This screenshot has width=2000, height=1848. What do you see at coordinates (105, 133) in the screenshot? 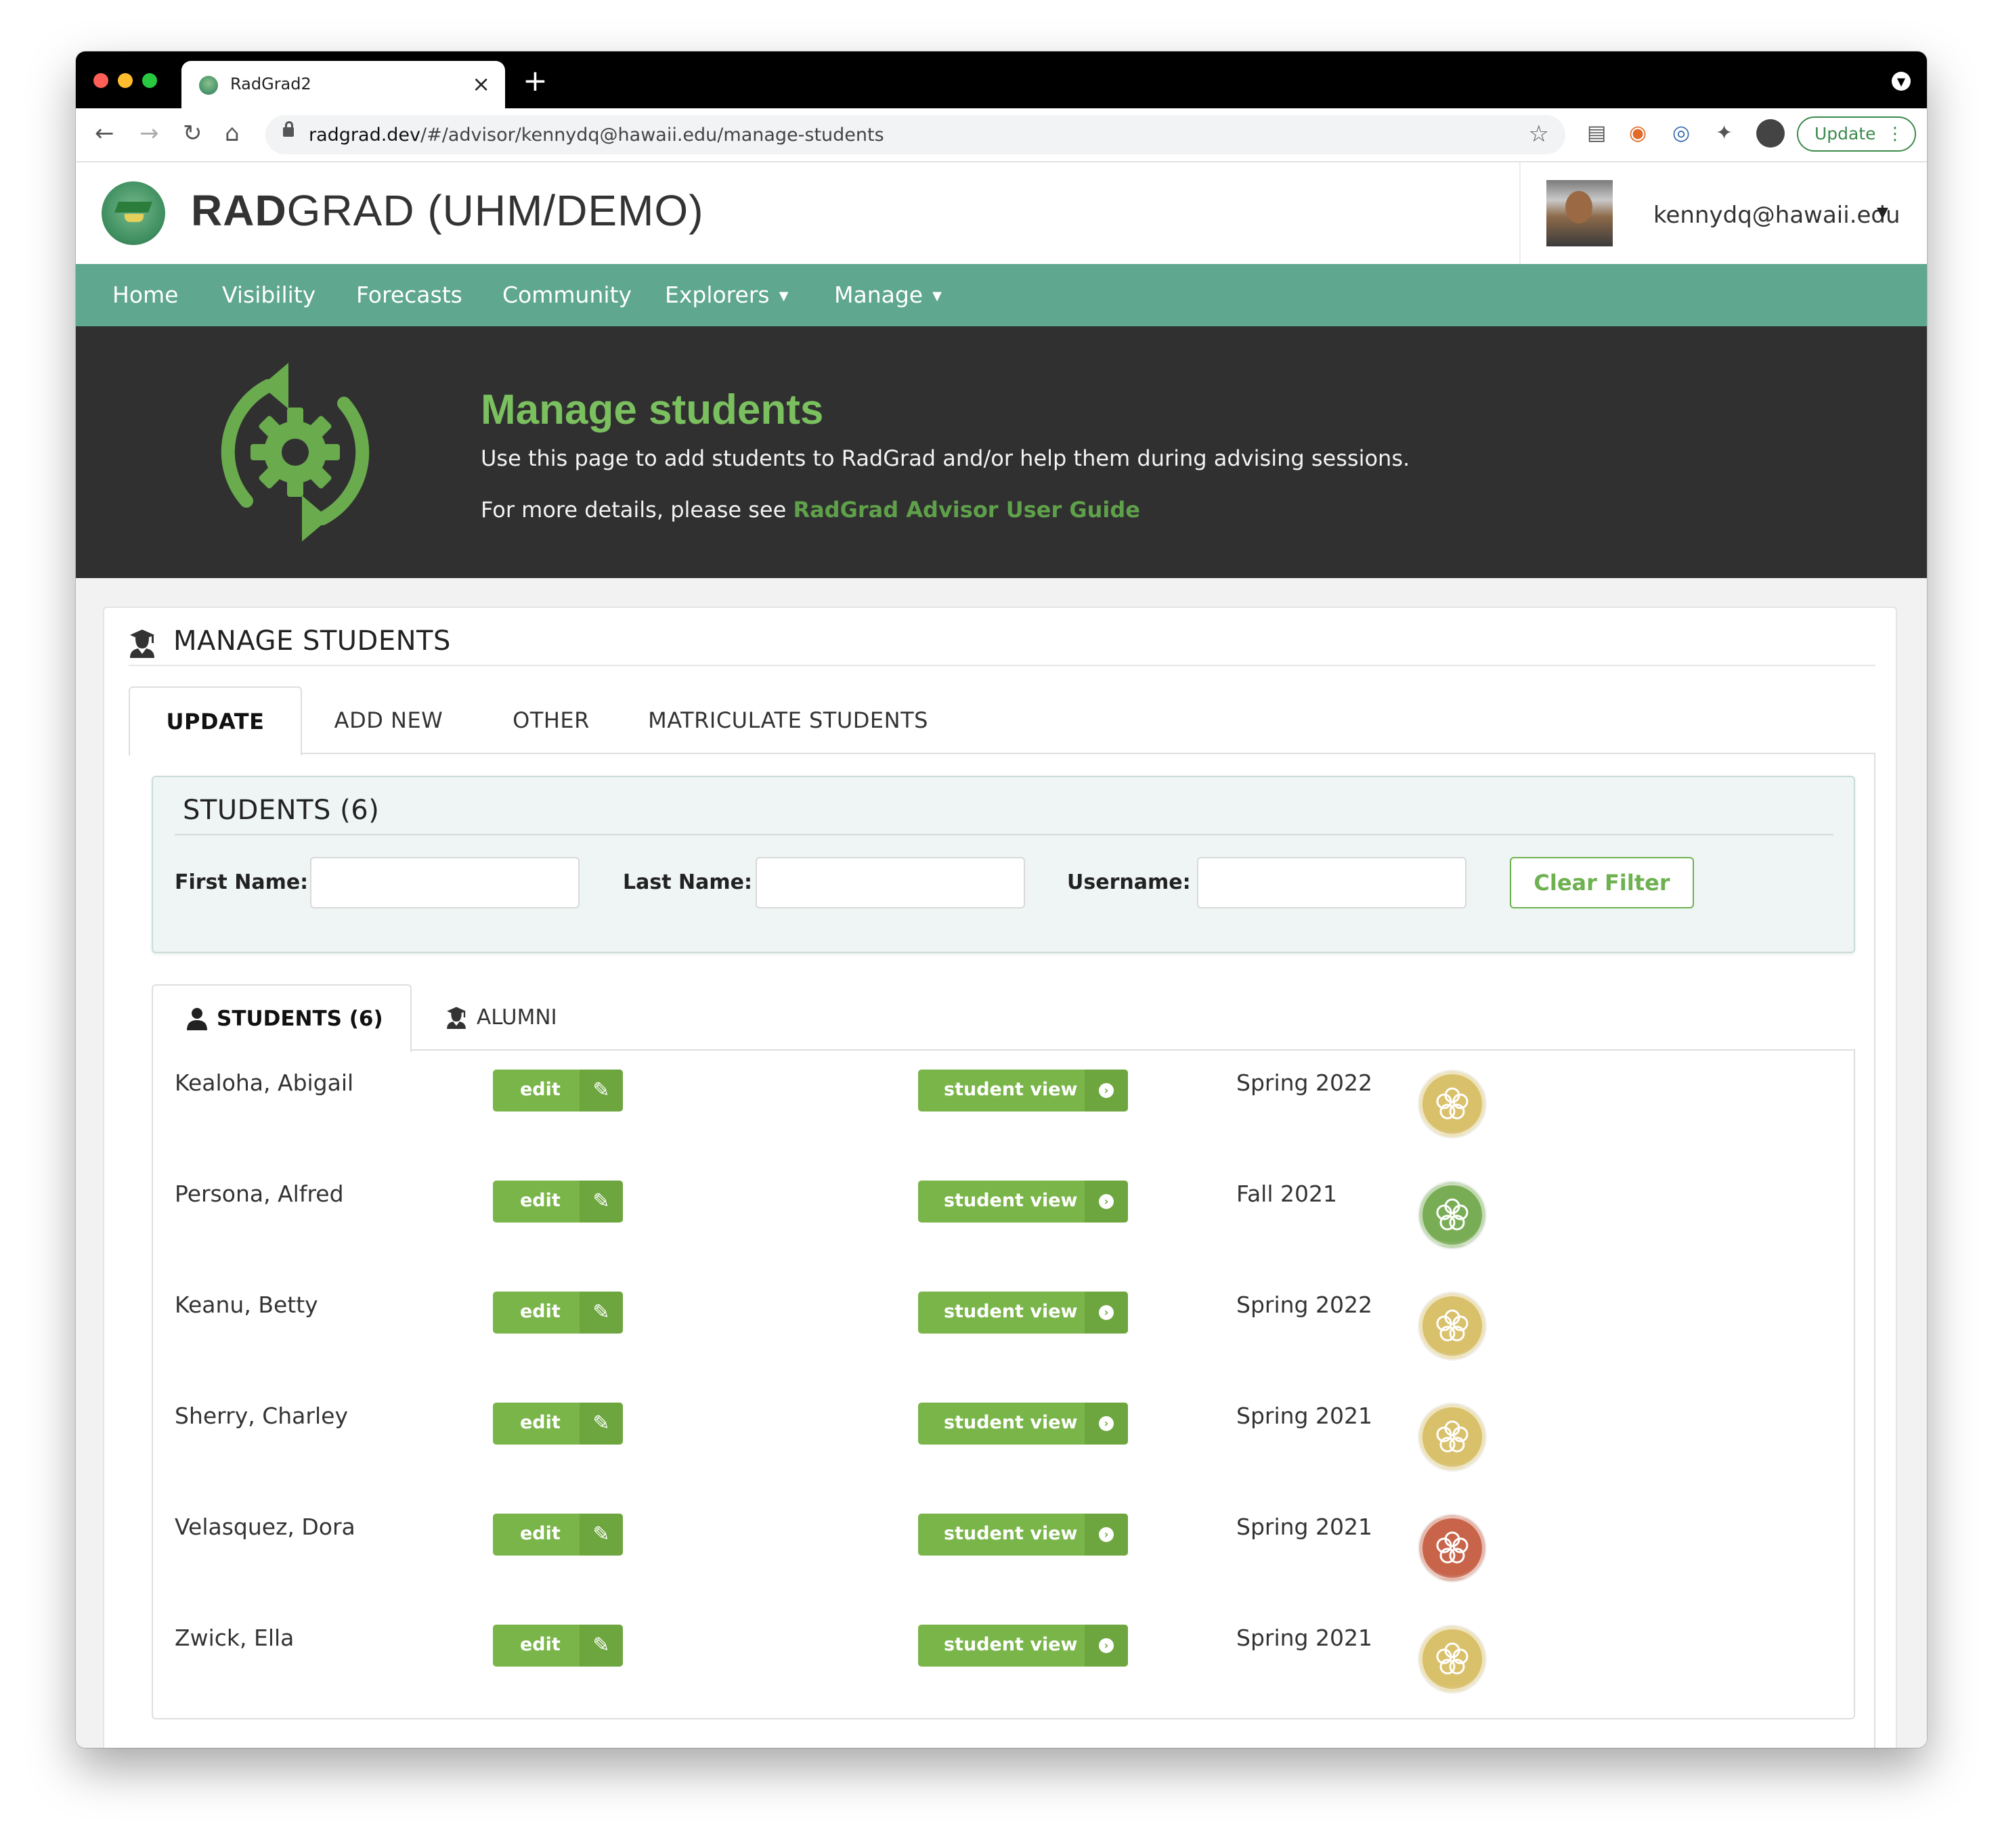
I see `back-arrow-icon: ←` at bounding box center [105, 133].